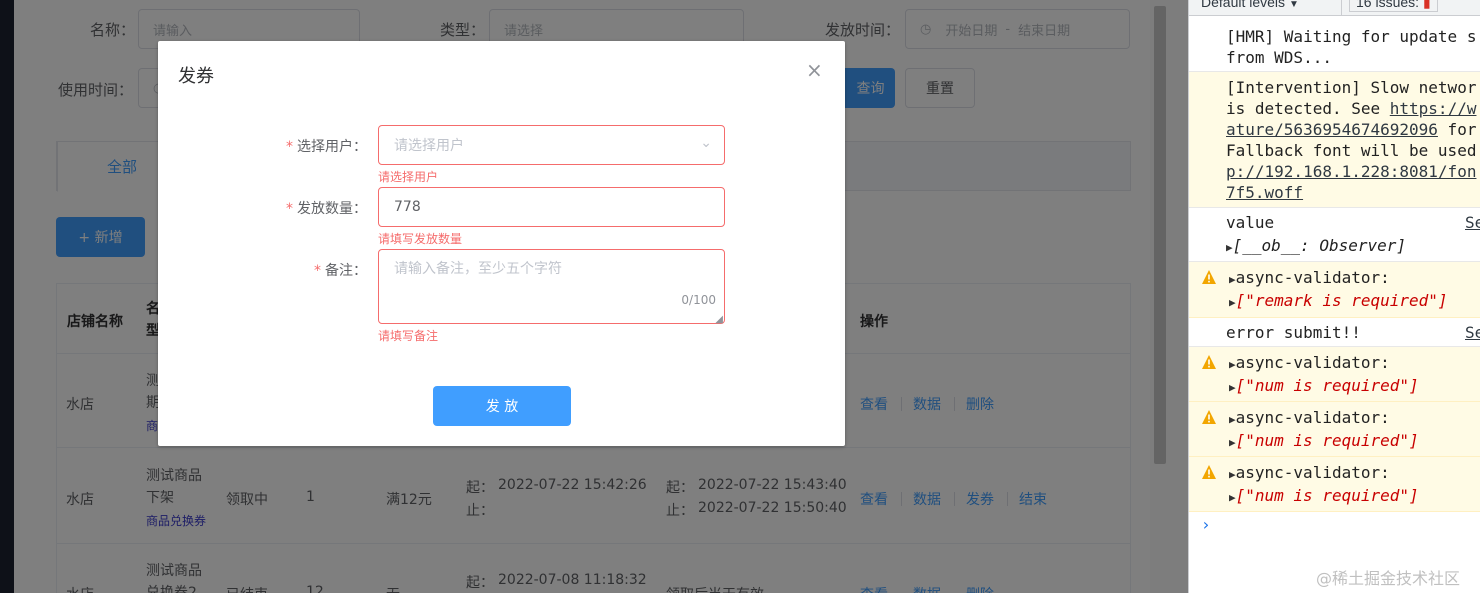 The width and height of the screenshot is (1480, 593). Describe the element at coordinates (408, 177) in the screenshot. I see `user-error: 请选择用户` at that location.